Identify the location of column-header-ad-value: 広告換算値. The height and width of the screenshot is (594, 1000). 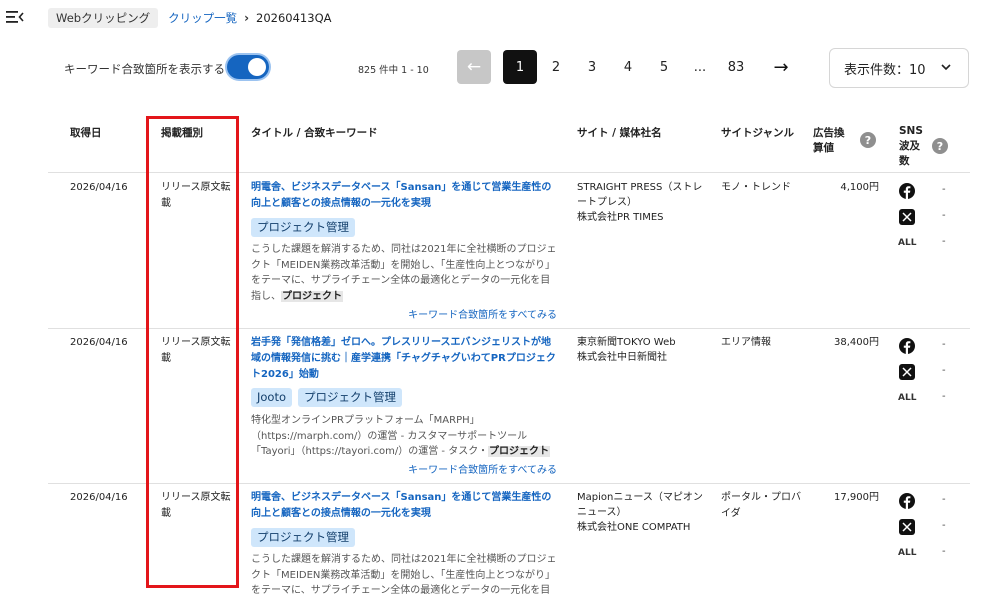
(829, 140).